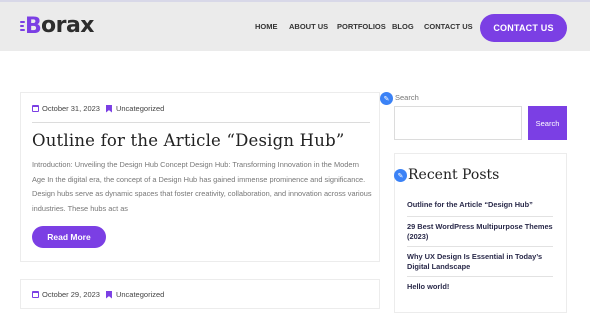 Image resolution: width=590 pixels, height=313 pixels. What do you see at coordinates (407, 97) in the screenshot?
I see `search-label: Search` at bounding box center [407, 97].